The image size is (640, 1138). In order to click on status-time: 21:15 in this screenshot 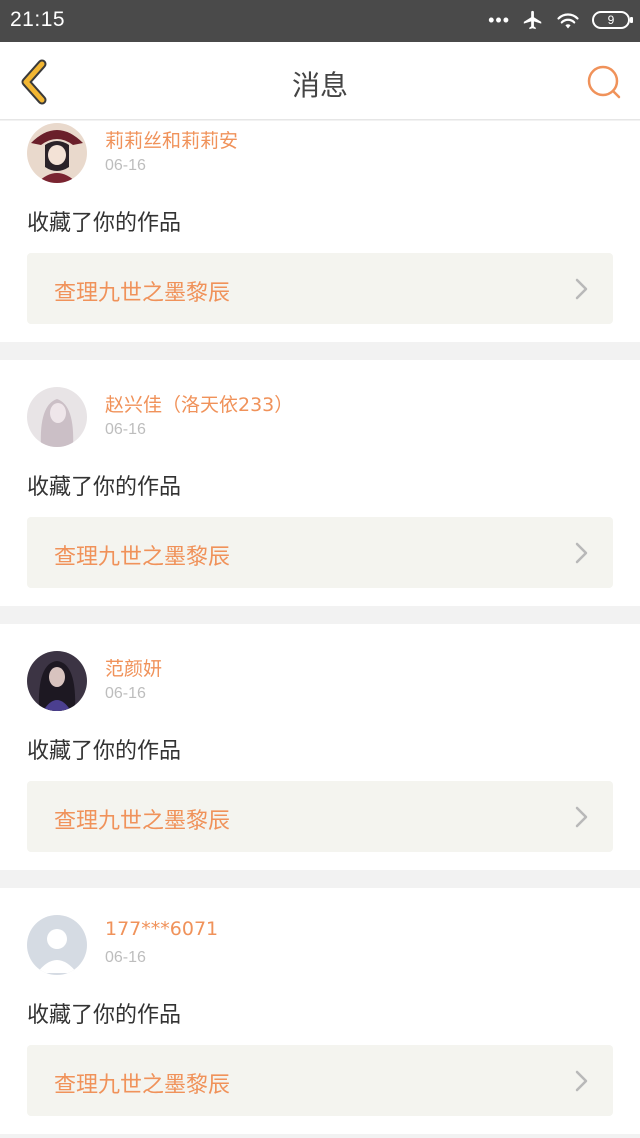, I will do `click(38, 19)`.